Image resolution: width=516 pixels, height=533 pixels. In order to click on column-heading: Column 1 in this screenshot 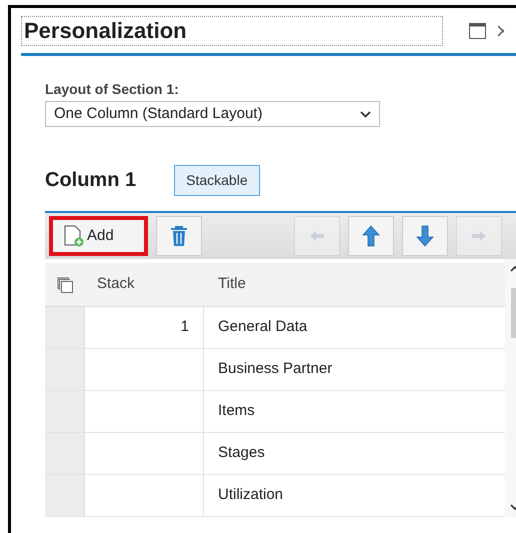, I will do `click(90, 180)`.